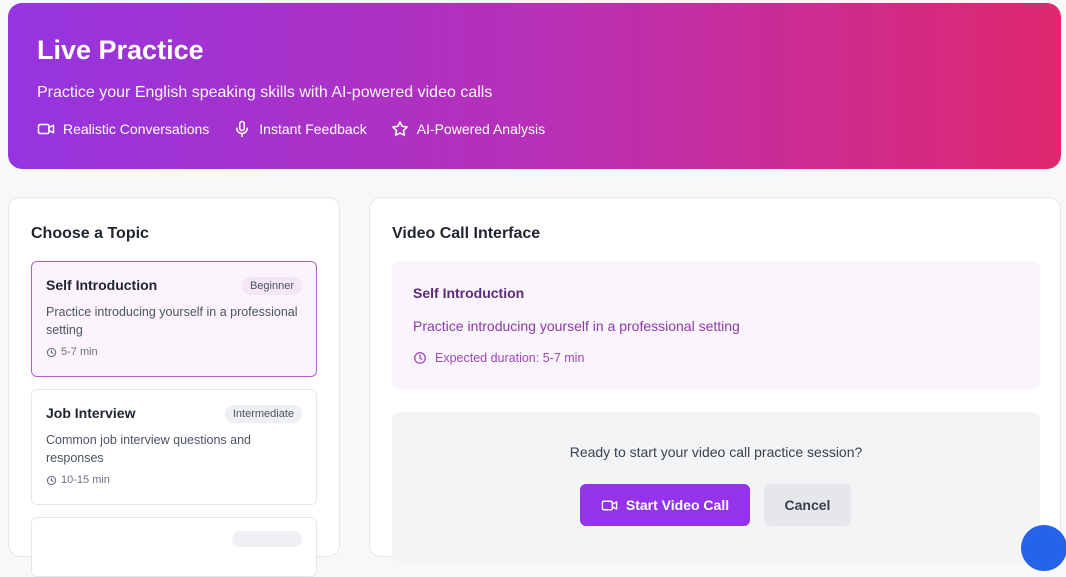 Image resolution: width=1066 pixels, height=577 pixels. Describe the element at coordinates (267, 539) in the screenshot. I see `level-badge` at that location.